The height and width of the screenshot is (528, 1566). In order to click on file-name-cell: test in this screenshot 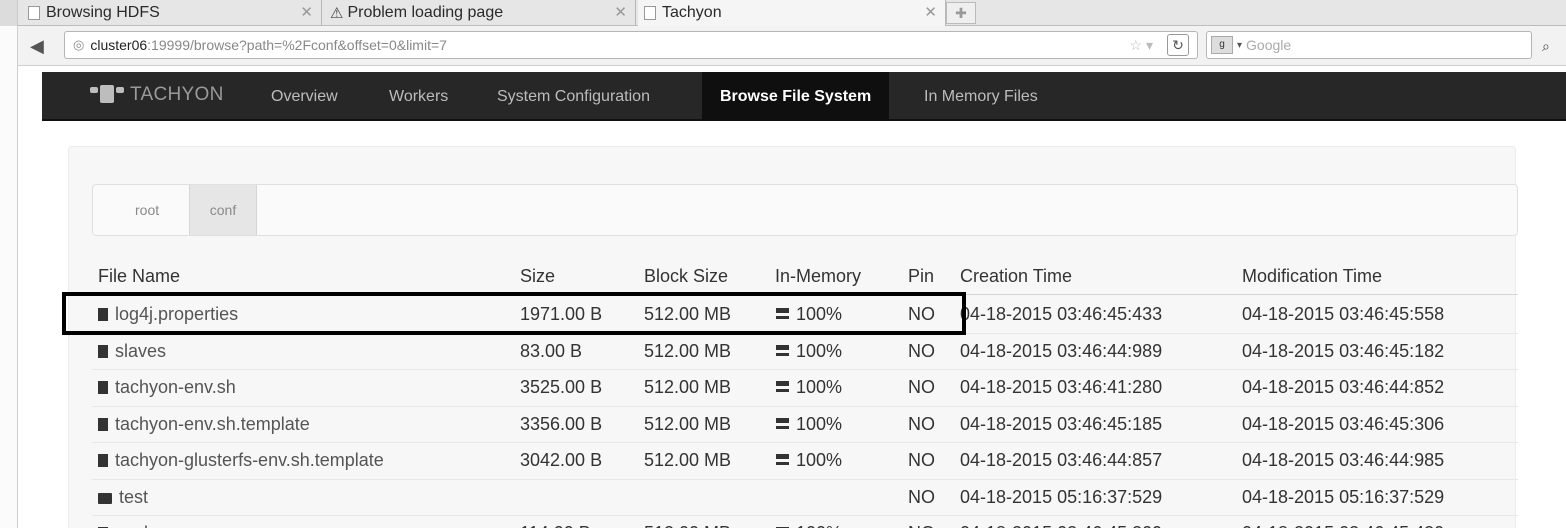, I will do `click(123, 497)`.